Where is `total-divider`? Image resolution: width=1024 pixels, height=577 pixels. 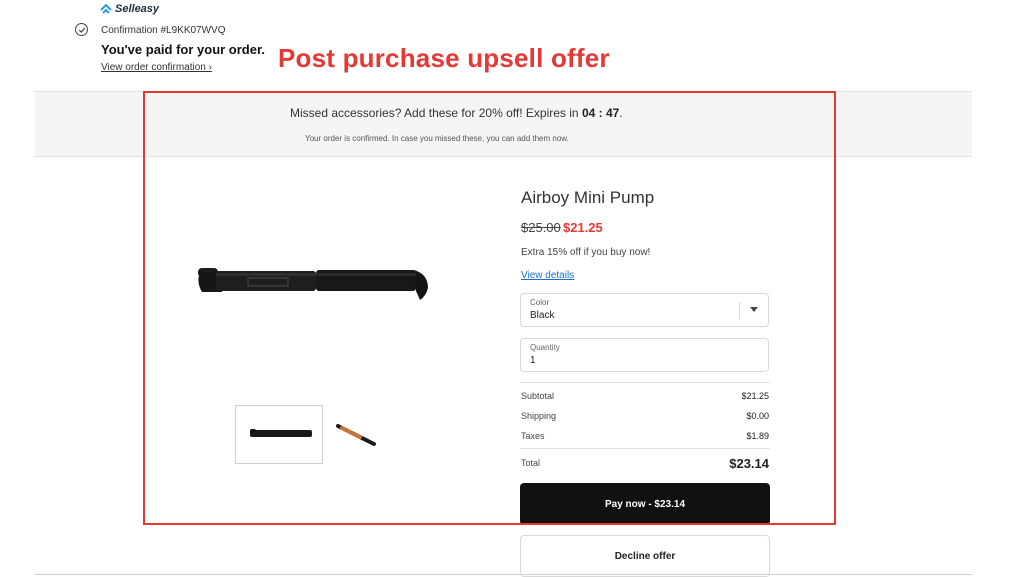 total-divider is located at coordinates (645, 448).